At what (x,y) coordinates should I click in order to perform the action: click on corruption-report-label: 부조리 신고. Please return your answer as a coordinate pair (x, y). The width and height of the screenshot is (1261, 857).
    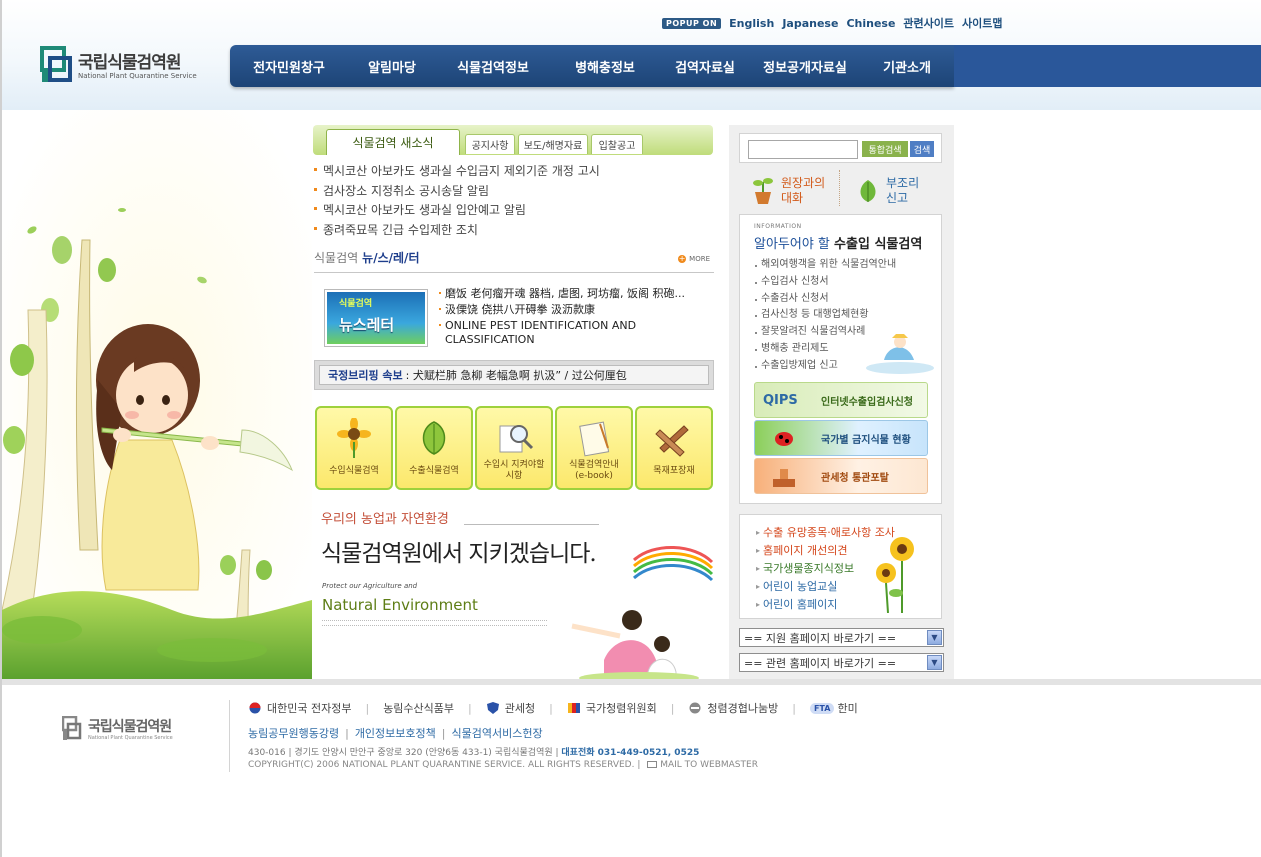
    Looking at the image, I should click on (903, 190).